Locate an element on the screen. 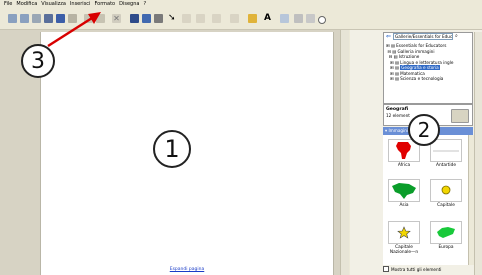  vertical-scrollbar is located at coordinates (344, 152).